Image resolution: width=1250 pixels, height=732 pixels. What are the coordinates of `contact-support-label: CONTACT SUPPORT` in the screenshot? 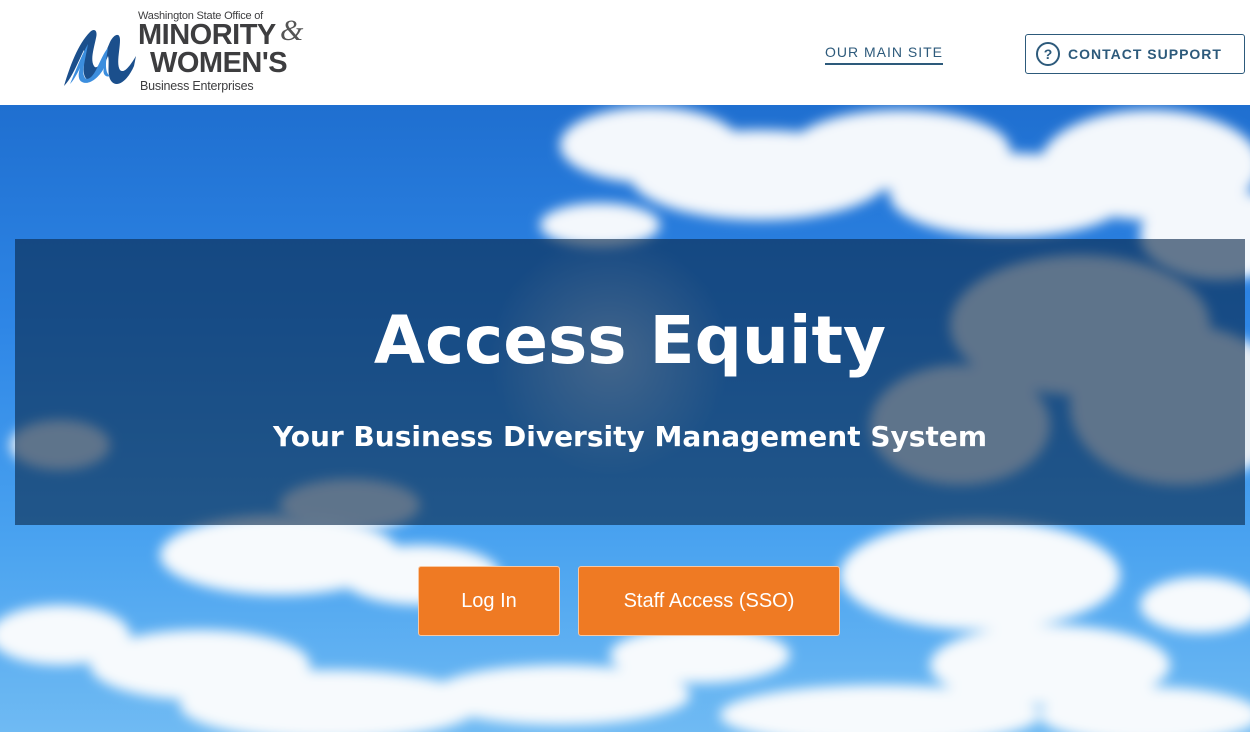 It's located at (1145, 54).